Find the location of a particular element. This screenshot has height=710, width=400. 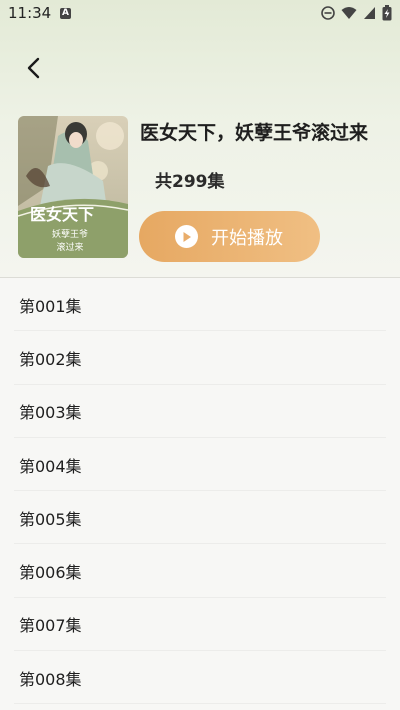

episode-label: 第008集 is located at coordinates (50, 679).